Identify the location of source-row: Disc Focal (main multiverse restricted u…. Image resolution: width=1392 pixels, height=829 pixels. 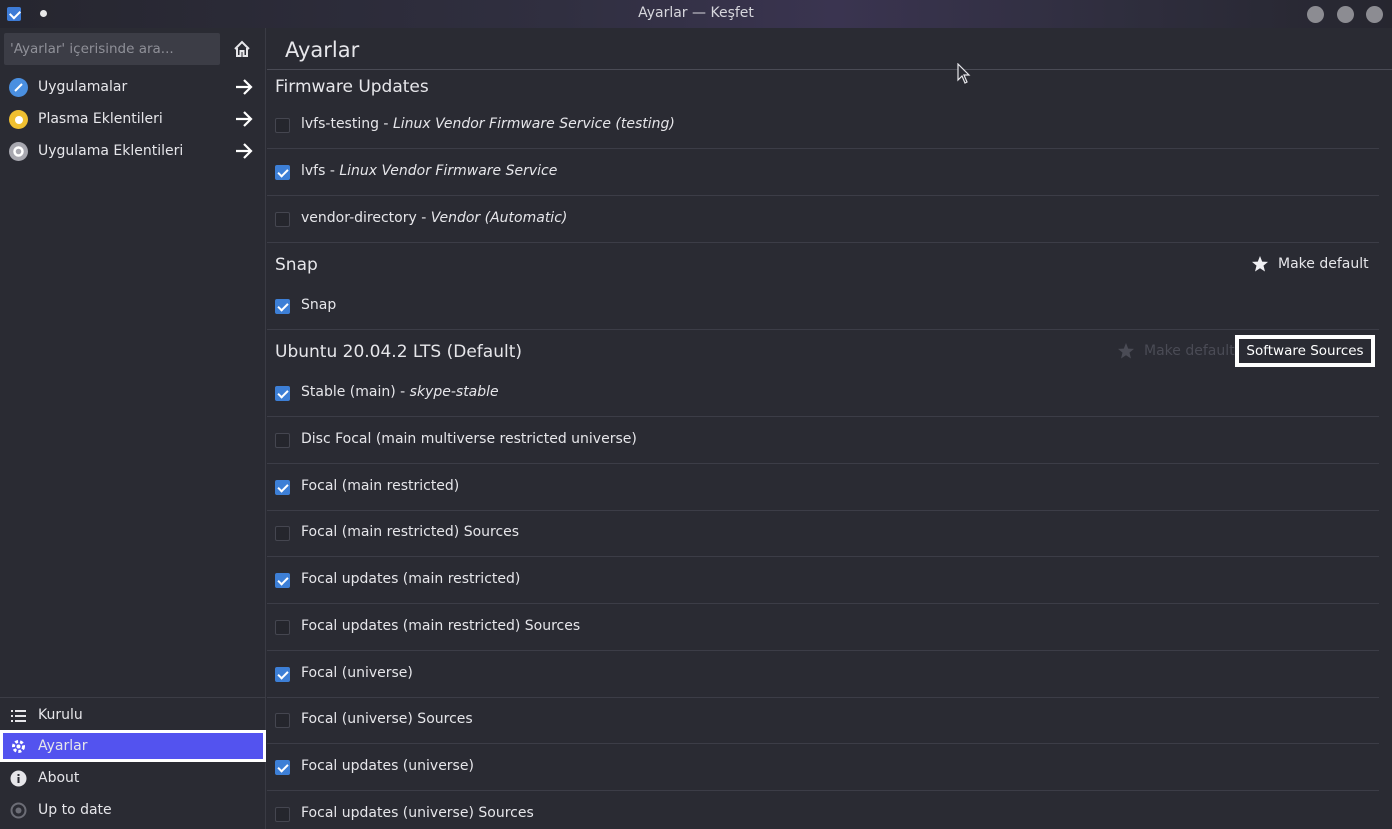
(823, 441).